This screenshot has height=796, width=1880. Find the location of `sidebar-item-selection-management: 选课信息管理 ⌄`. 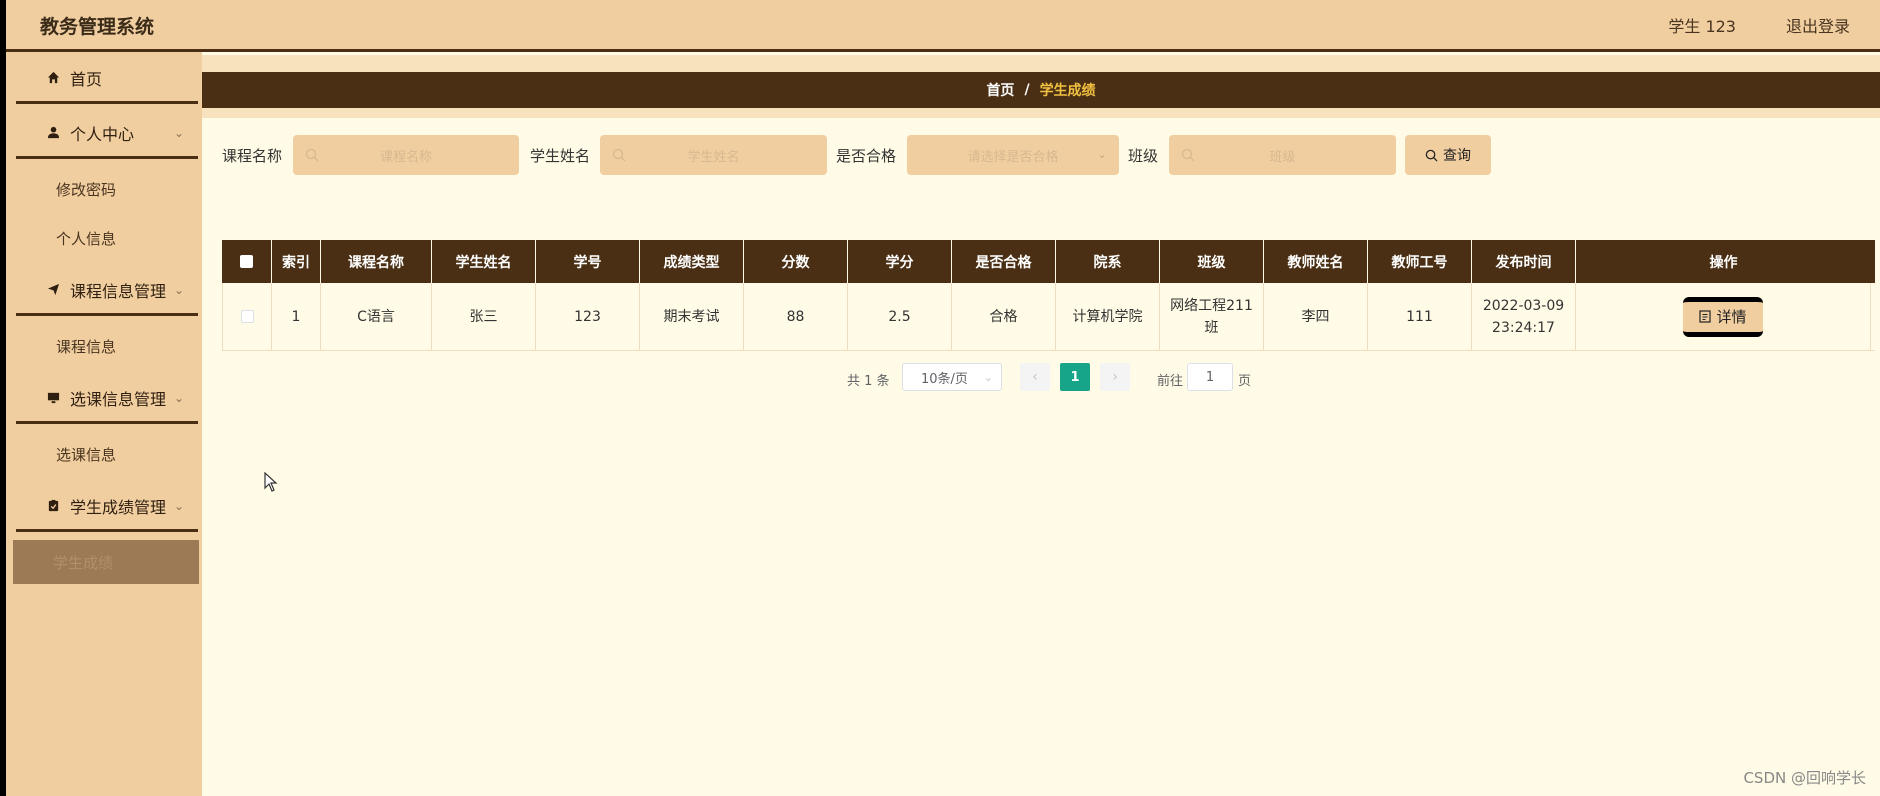

sidebar-item-selection-management: 选课信息管理 ⌄ is located at coordinates (107, 399).